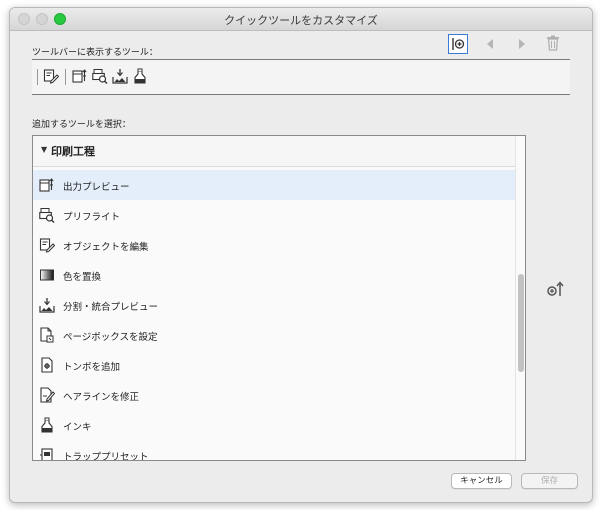 Image resolution: width=600 pixels, height=510 pixels. What do you see at coordinates (111, 307) in the screenshot?
I see `list-item-label: 分割・統合プレビュー` at bounding box center [111, 307].